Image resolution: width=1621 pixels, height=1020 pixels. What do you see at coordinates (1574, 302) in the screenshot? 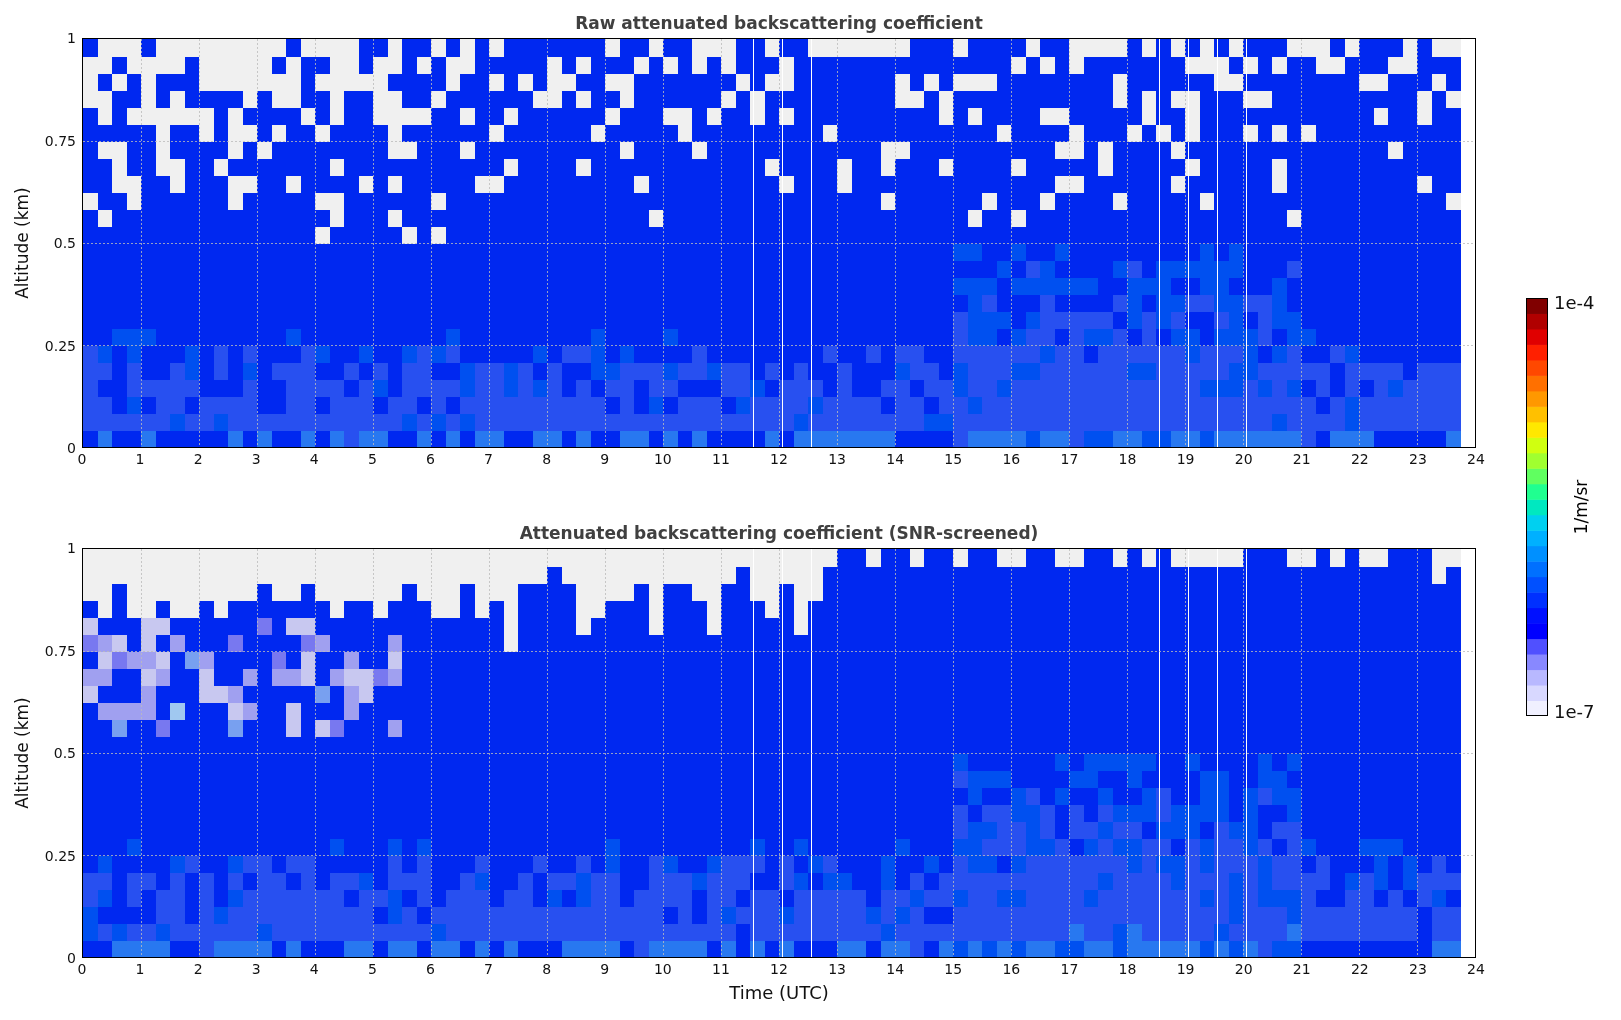
I see `tick-label: 1e-4` at bounding box center [1574, 302].